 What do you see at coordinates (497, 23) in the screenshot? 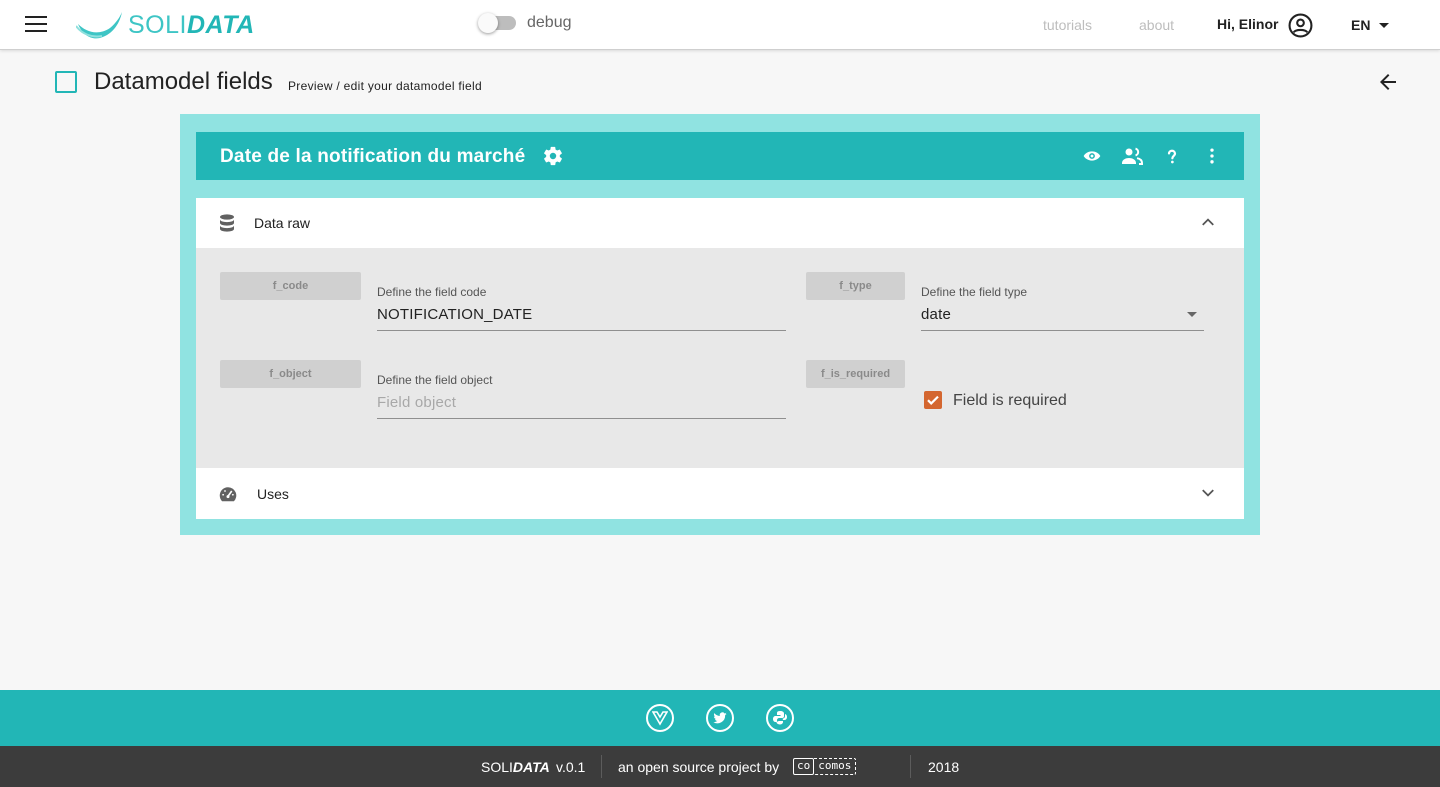
I see `debug-switch` at bounding box center [497, 23].